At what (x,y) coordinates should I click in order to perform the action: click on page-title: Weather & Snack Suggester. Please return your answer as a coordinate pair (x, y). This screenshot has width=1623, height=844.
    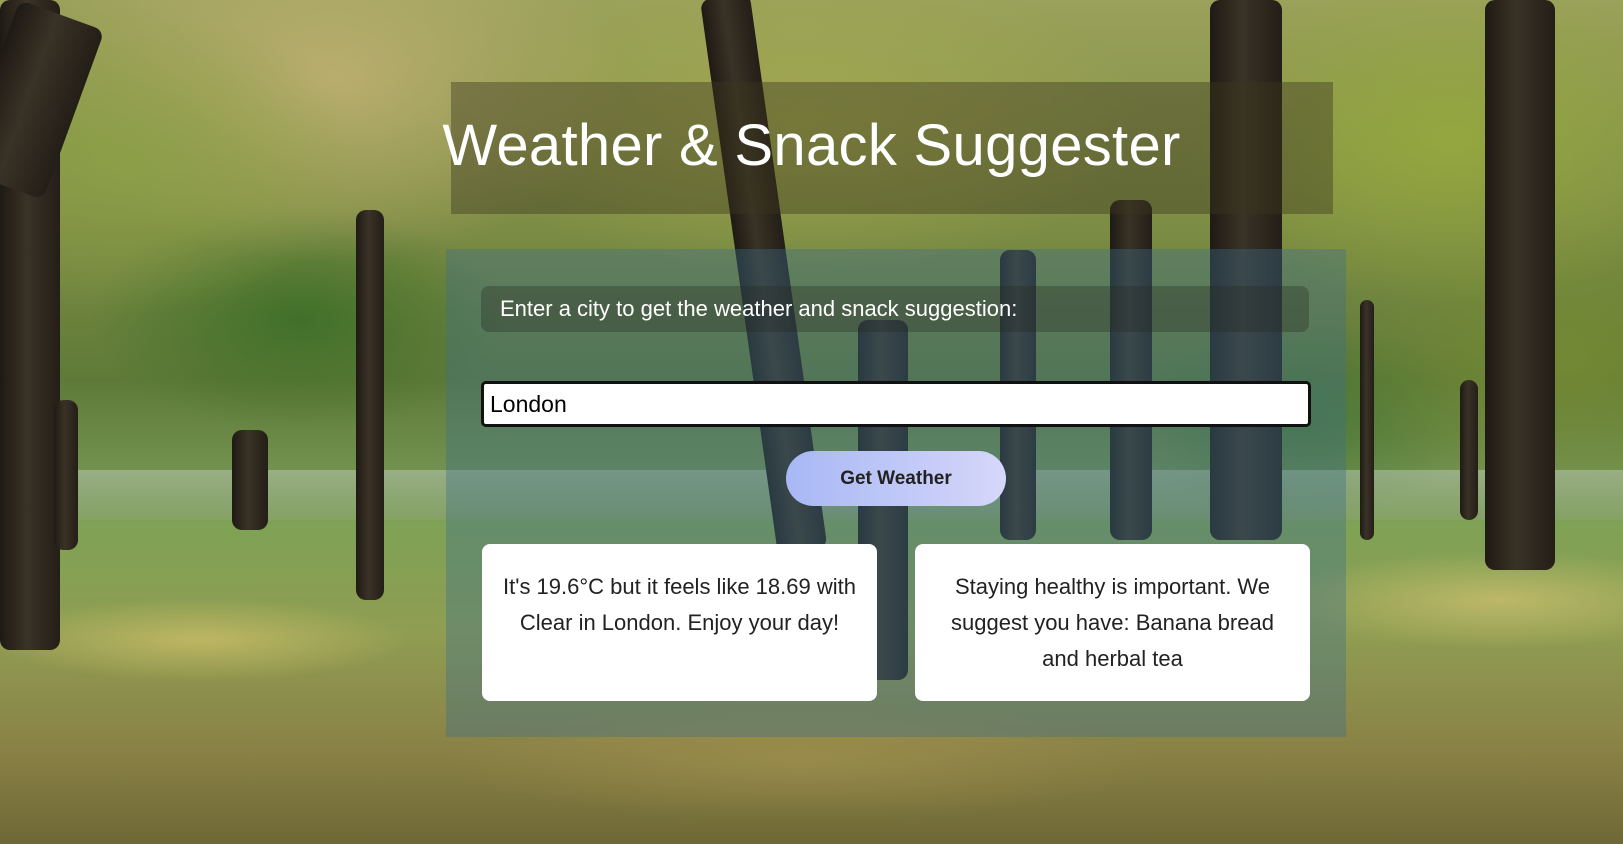
    Looking at the image, I should click on (811, 145).